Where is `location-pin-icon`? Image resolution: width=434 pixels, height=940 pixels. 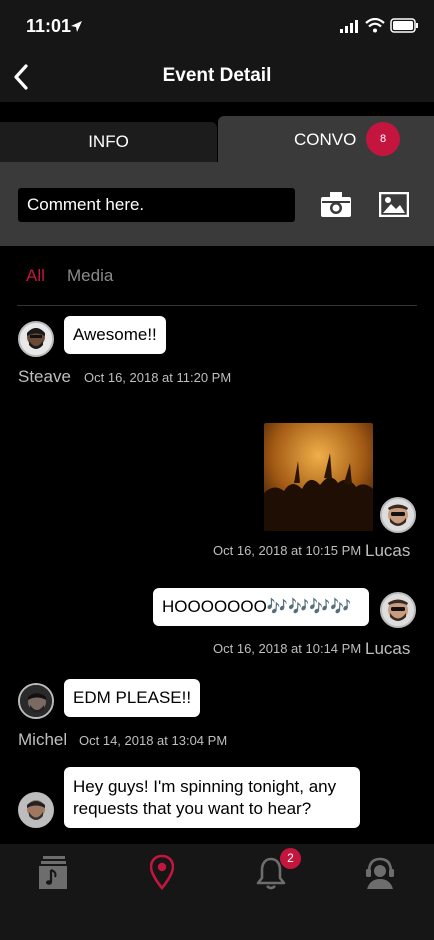 location-pin-icon is located at coordinates (162, 872).